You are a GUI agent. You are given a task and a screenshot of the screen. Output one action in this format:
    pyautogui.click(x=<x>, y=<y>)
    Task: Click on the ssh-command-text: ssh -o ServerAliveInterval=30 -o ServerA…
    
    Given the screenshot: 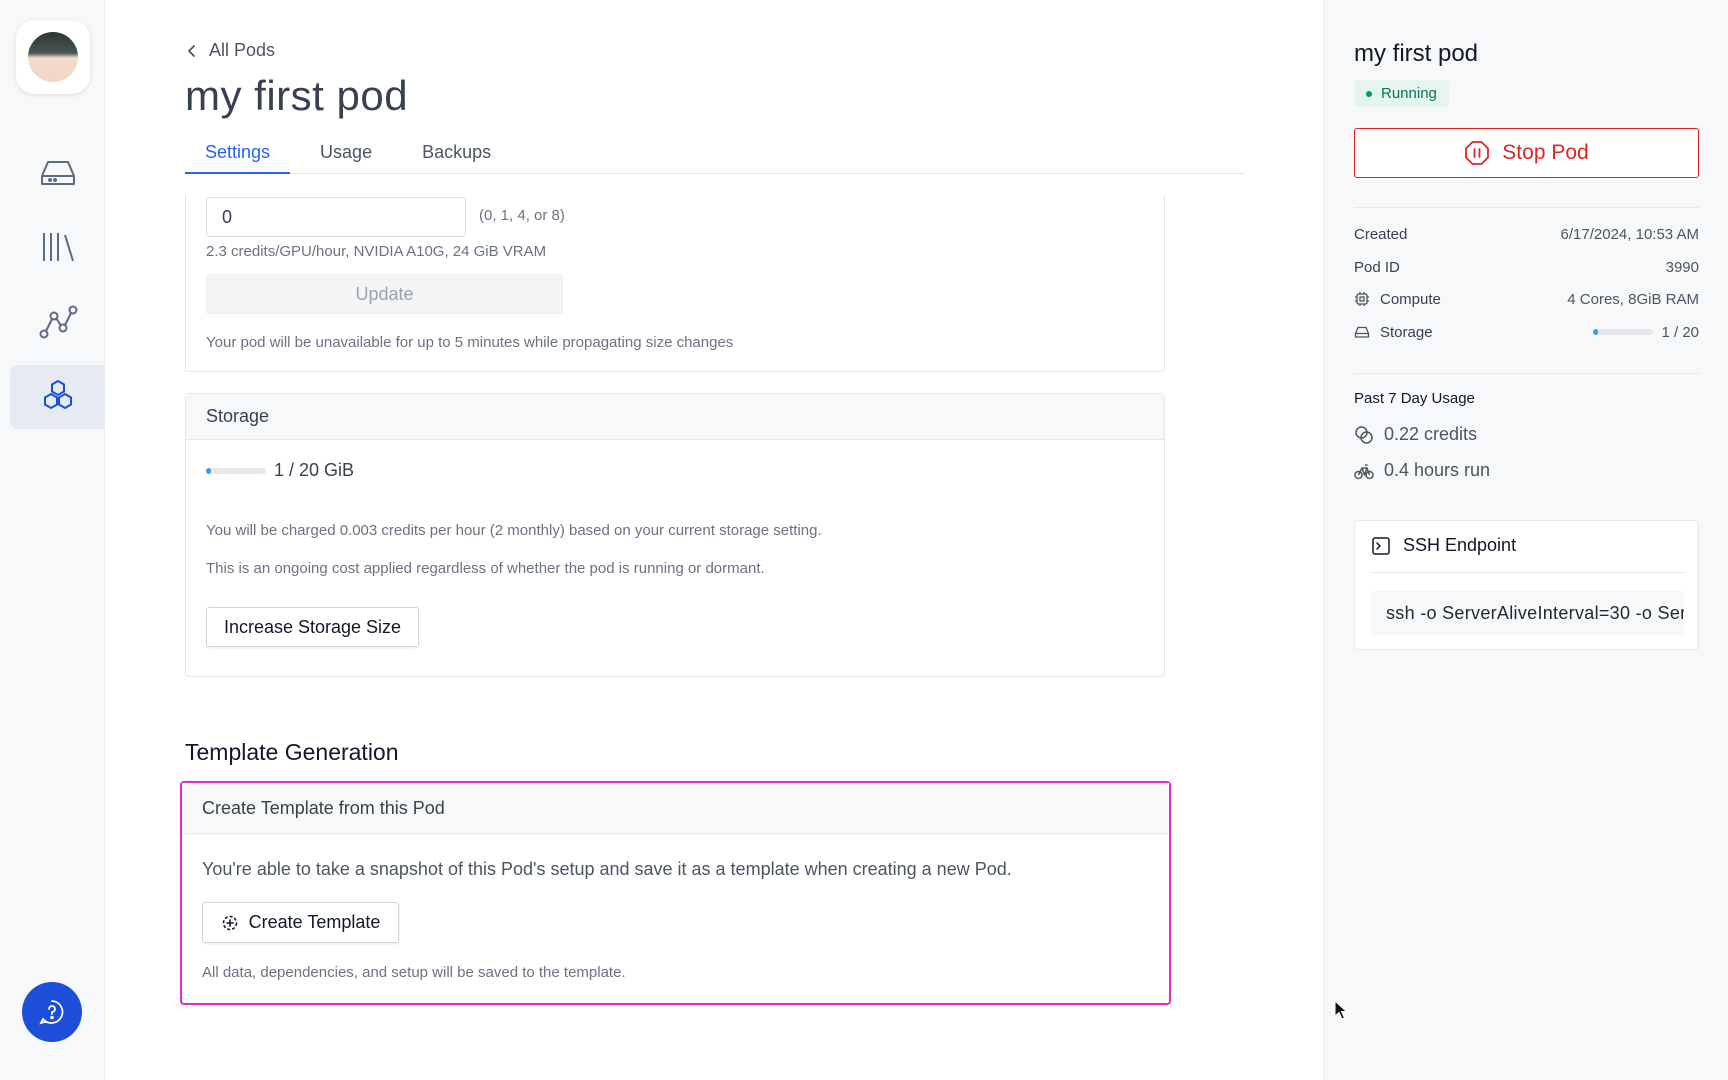 What is the action you would take?
    pyautogui.click(x=1535, y=612)
    